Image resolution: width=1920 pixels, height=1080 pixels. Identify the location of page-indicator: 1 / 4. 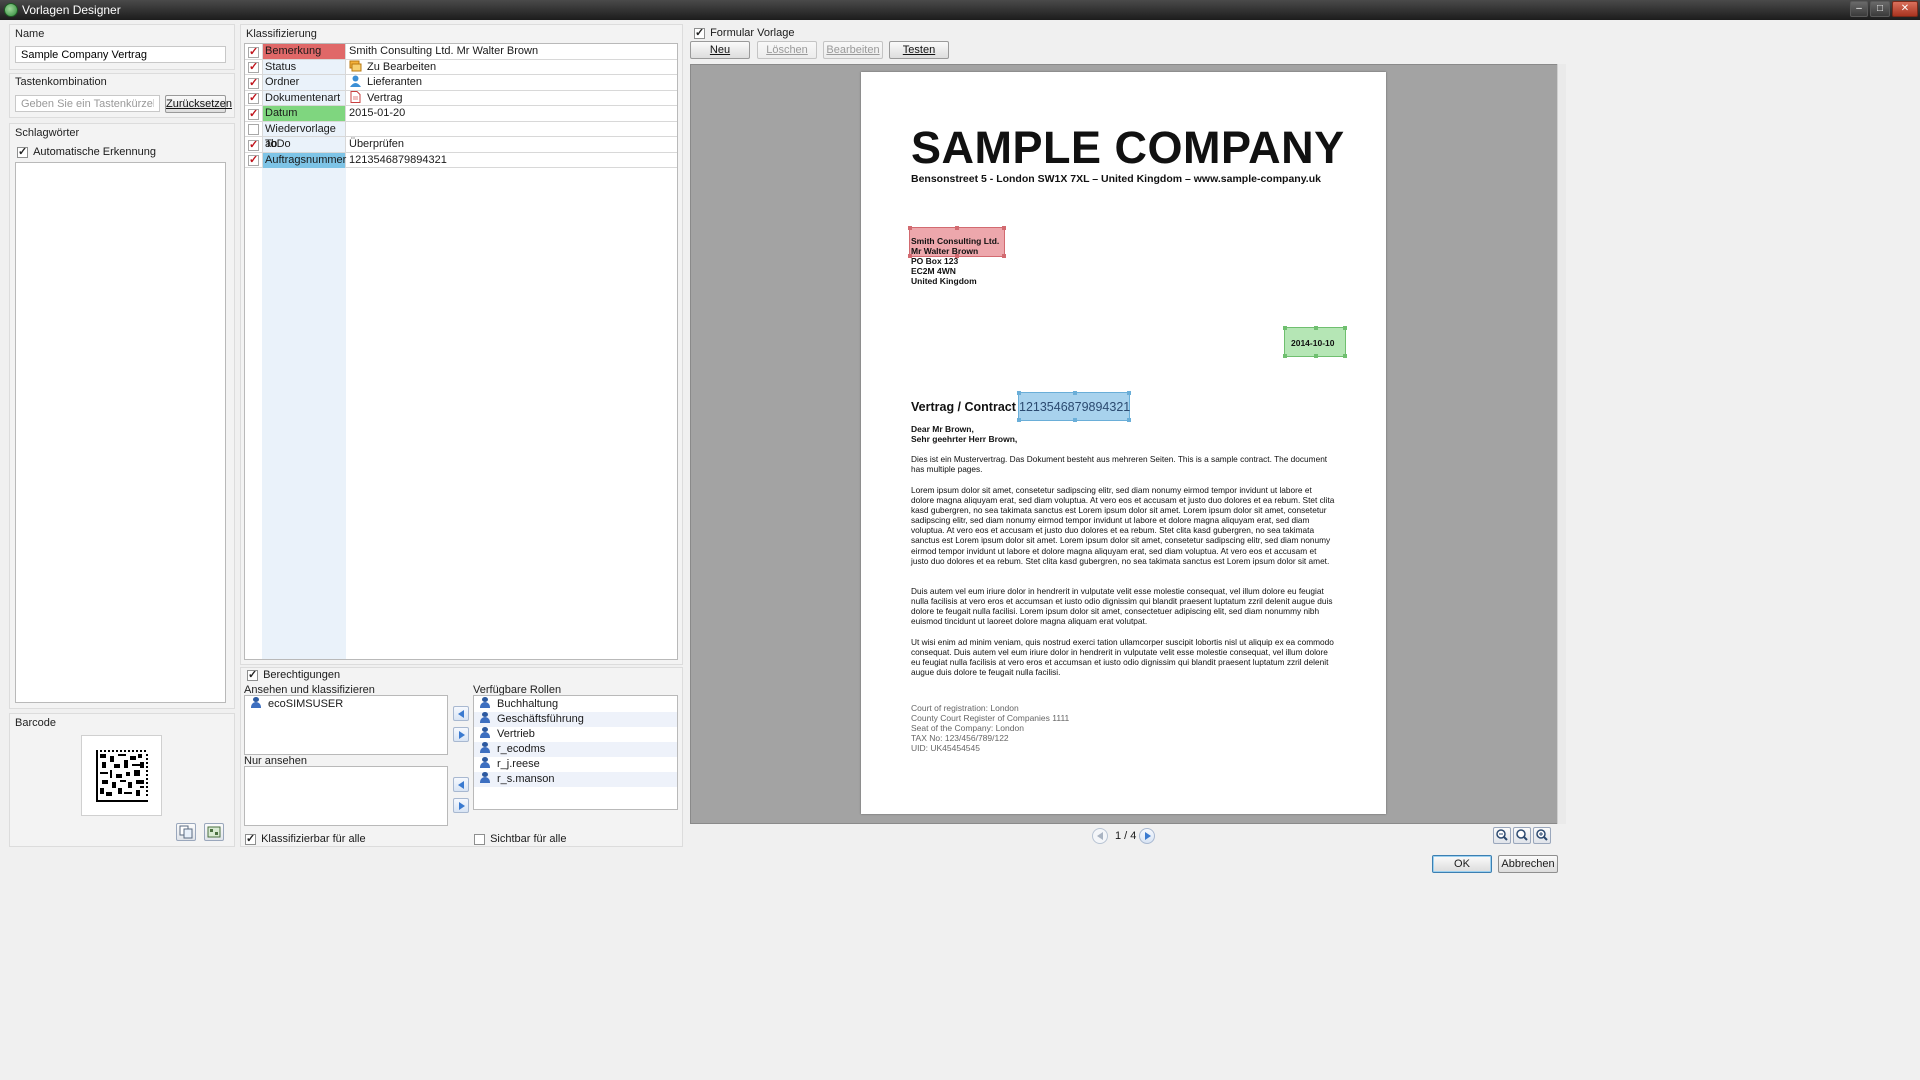
(1126, 836).